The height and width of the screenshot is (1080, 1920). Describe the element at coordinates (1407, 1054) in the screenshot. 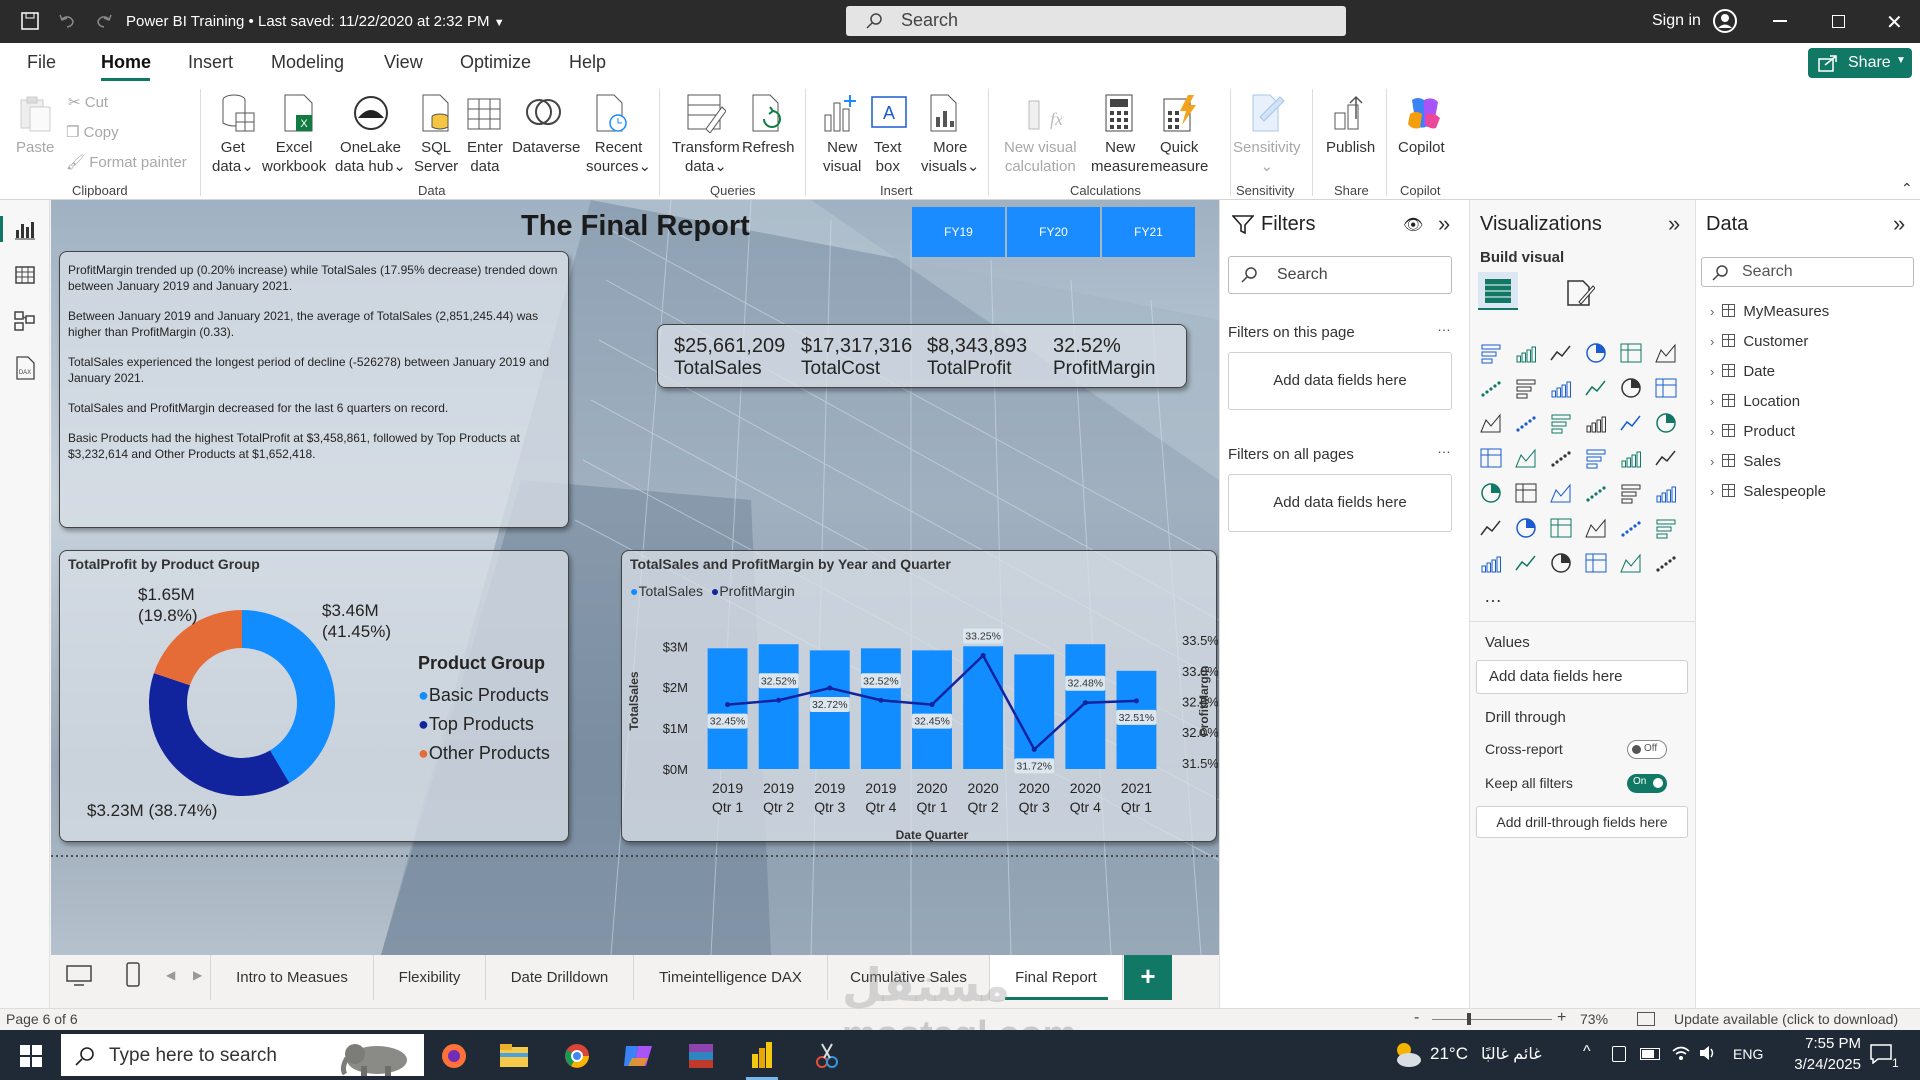

I see `weather-icon` at that location.